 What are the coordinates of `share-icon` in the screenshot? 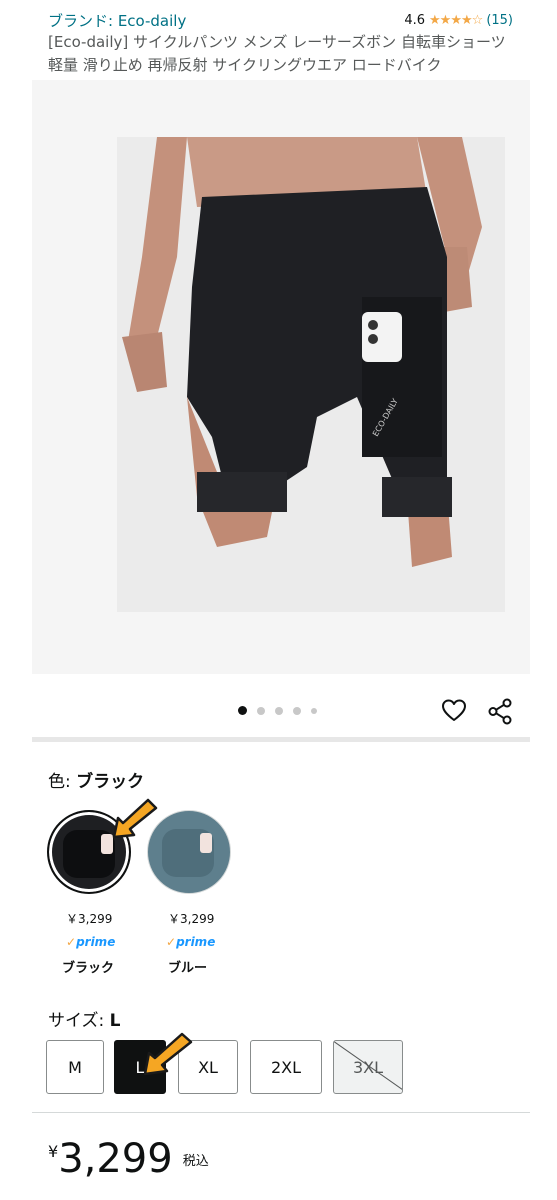 It's located at (500, 711).